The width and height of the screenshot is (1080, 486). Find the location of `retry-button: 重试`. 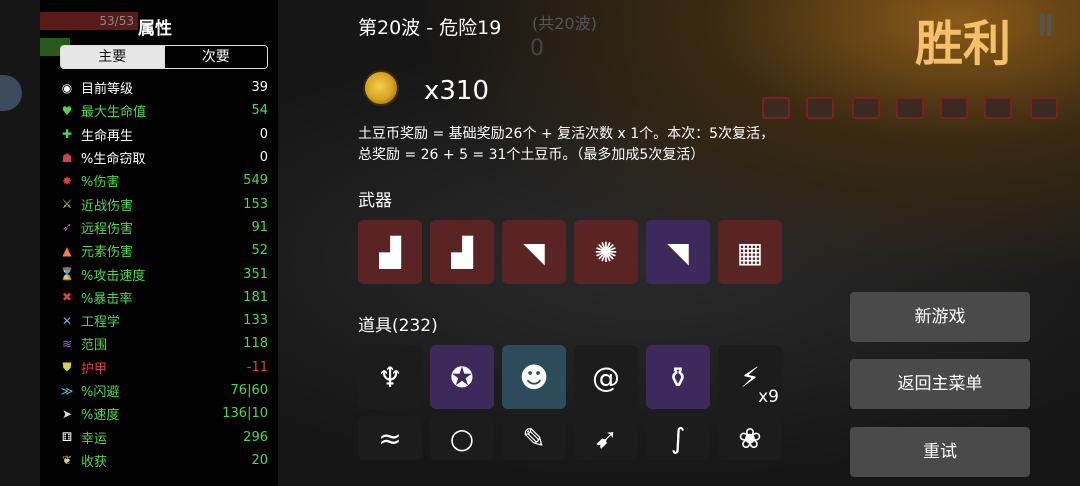

retry-button: 重试 is located at coordinates (940, 452).